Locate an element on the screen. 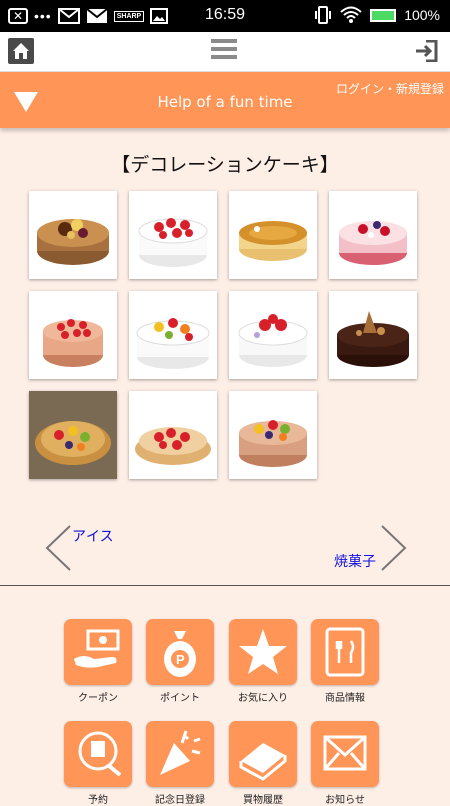  menu-book-icon is located at coordinates (345, 652).